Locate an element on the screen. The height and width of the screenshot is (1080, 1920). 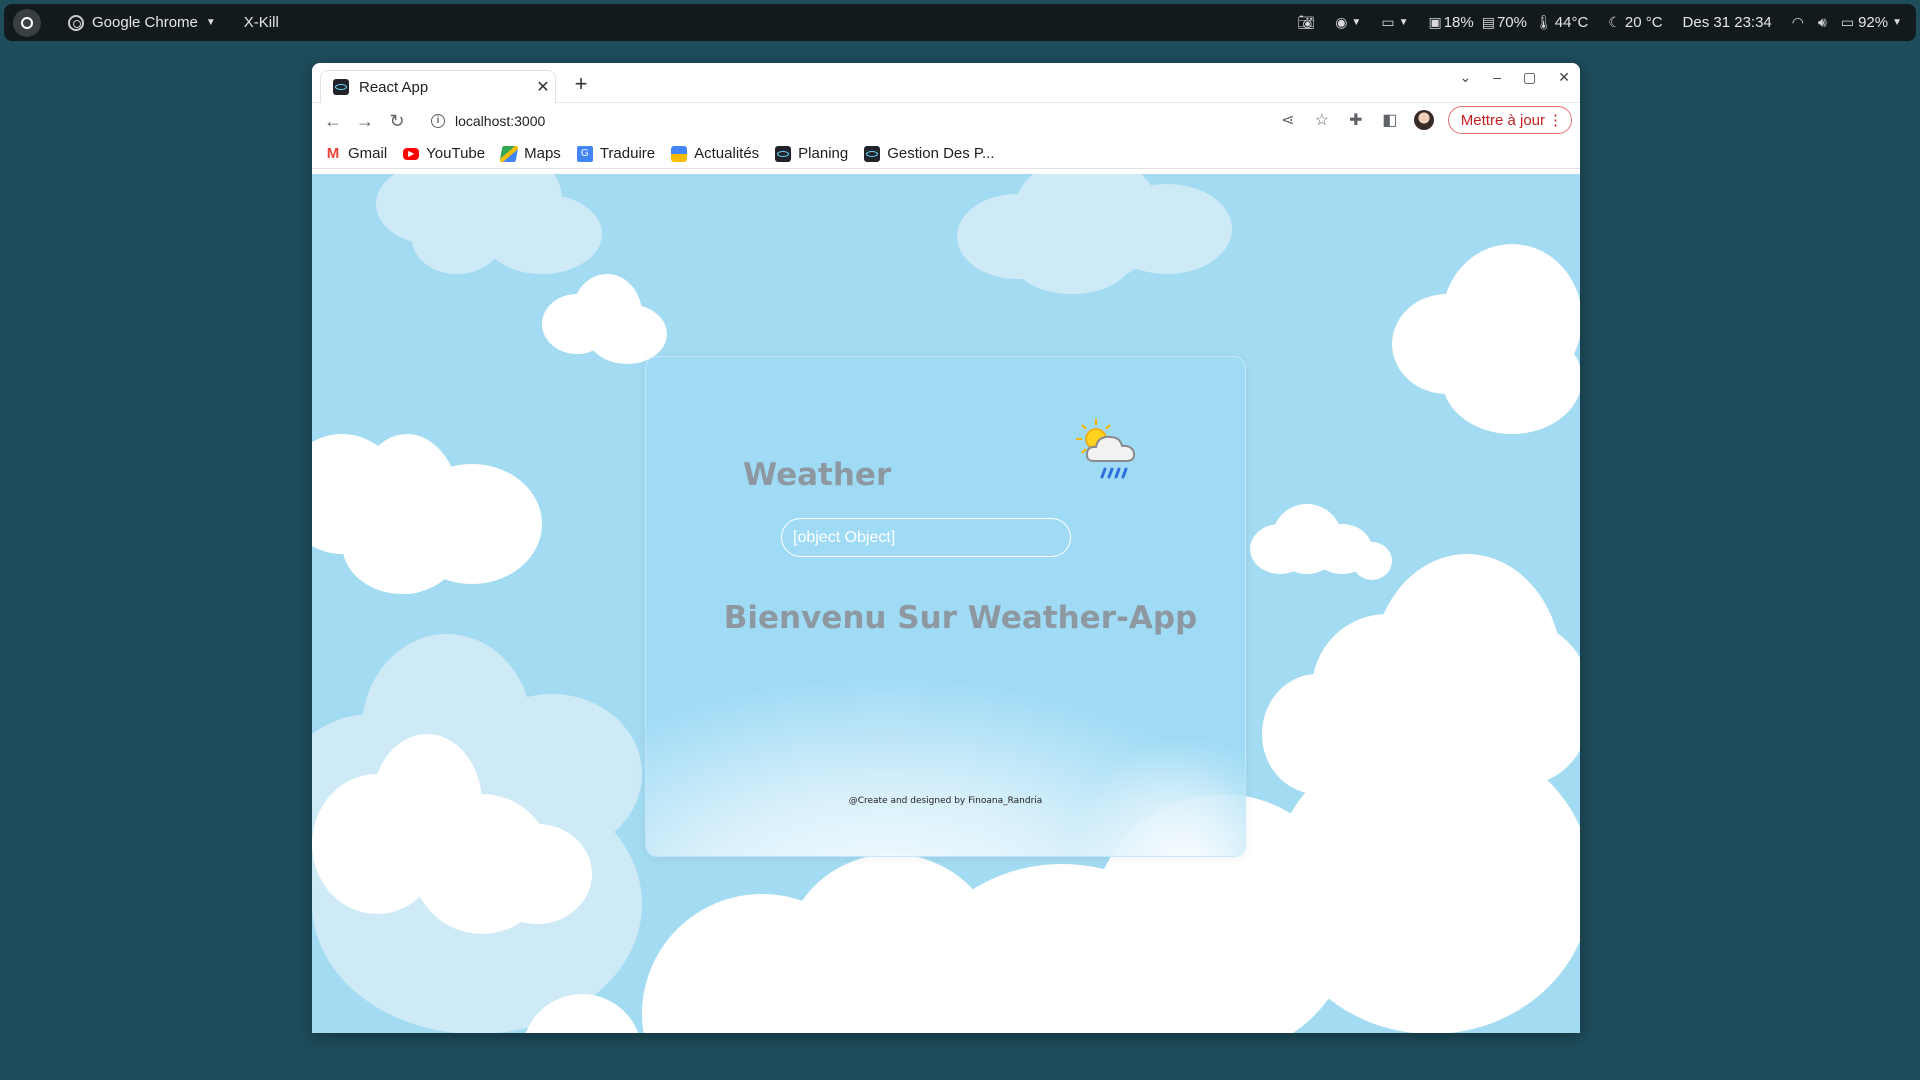
gmail-icon: M is located at coordinates (333, 153).